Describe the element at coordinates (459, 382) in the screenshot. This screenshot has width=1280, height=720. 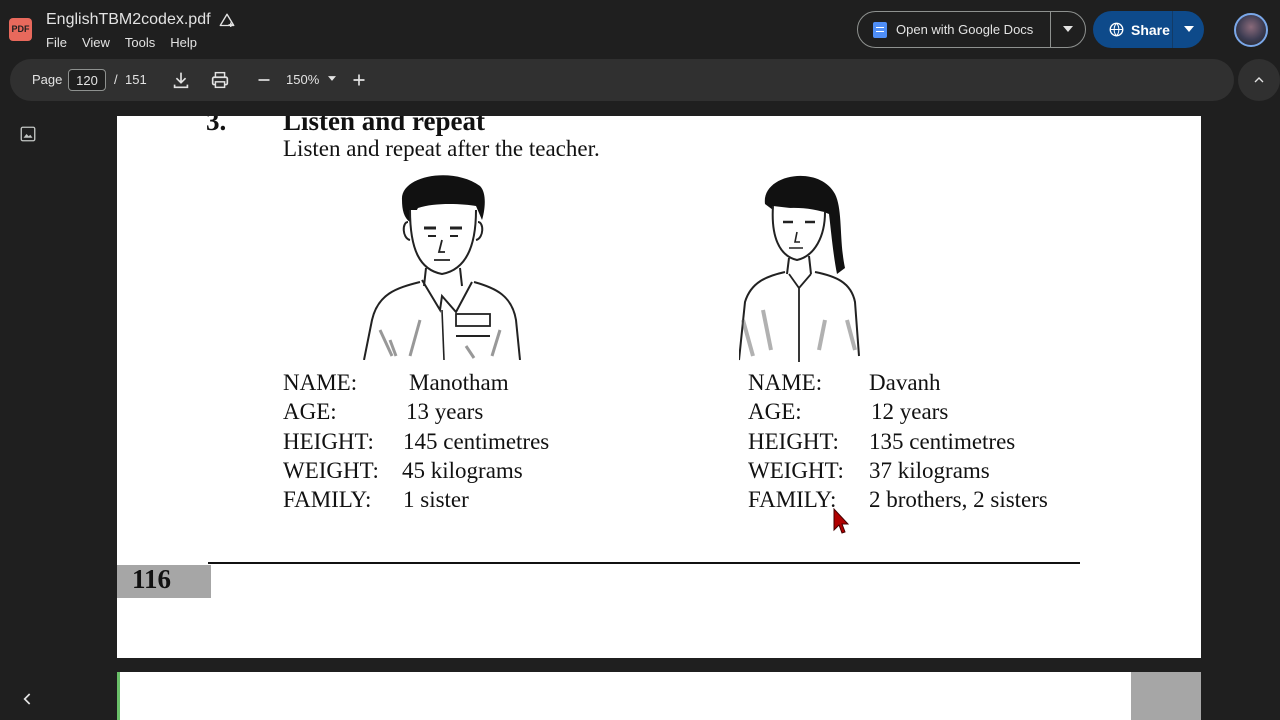
I see `profile-value: Manotham` at that location.